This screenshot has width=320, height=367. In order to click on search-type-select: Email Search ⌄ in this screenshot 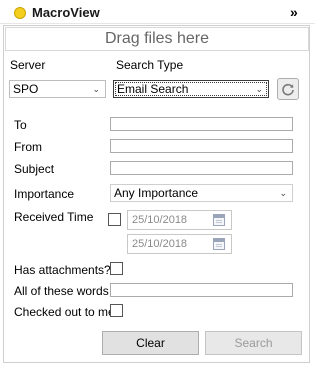, I will do `click(191, 89)`.